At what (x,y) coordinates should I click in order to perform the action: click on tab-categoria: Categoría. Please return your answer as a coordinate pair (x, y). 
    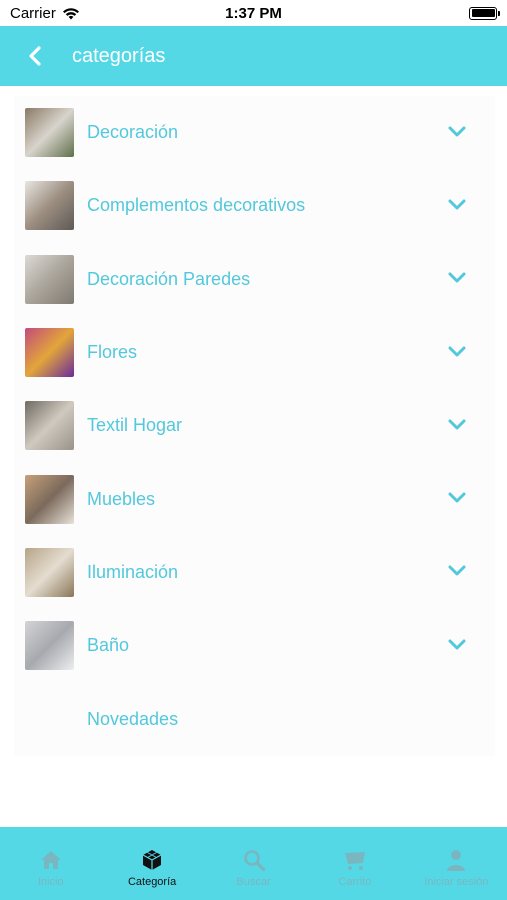
    Looking at the image, I should click on (151, 863).